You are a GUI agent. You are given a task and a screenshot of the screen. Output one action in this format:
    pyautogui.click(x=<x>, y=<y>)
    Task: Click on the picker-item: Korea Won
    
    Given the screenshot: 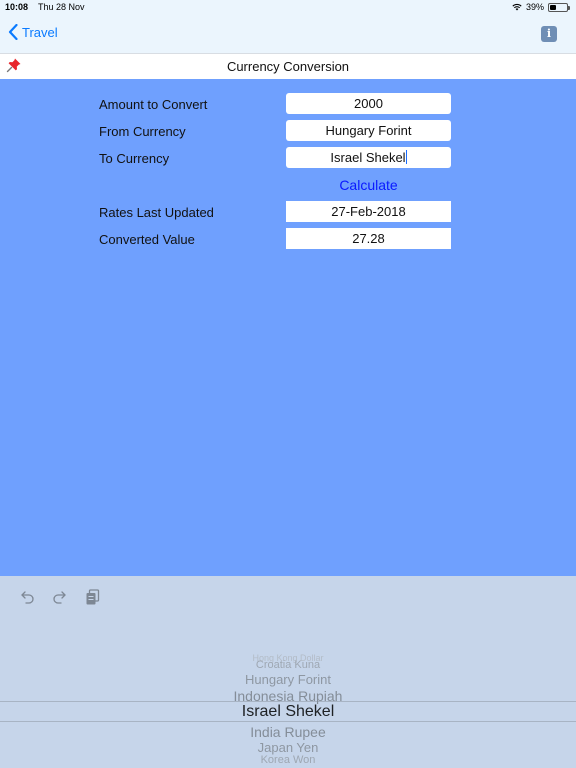 What is the action you would take?
    pyautogui.click(x=288, y=760)
    